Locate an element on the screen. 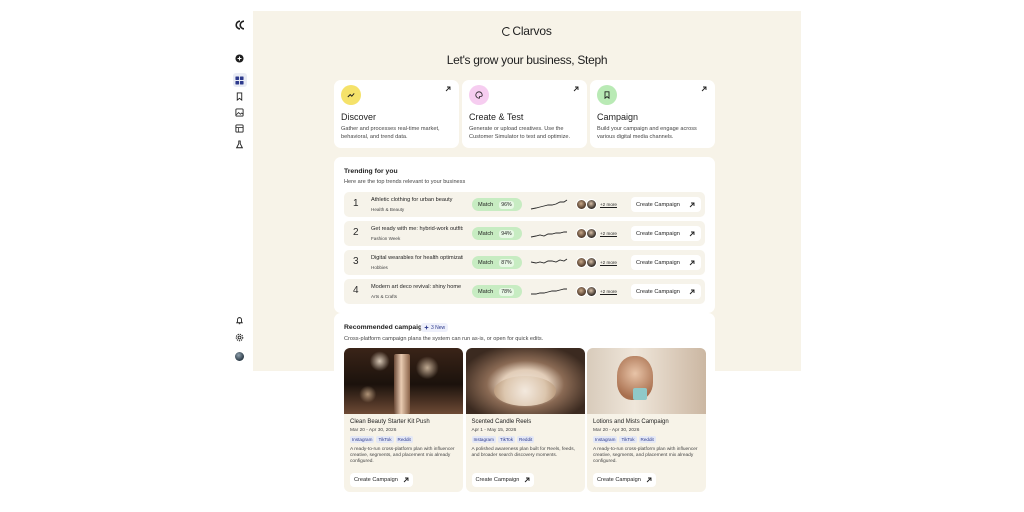 The width and height of the screenshot is (1024, 512). trend-rank: 1 is located at coordinates (356, 203).